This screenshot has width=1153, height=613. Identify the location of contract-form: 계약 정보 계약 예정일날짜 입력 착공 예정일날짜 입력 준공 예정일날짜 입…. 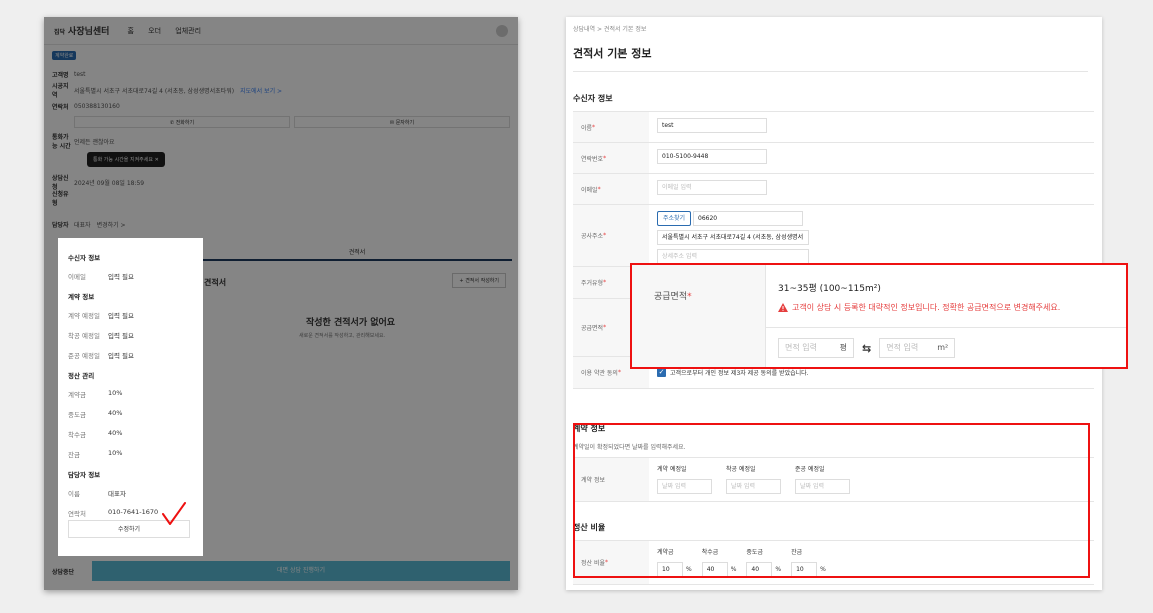
(833, 479).